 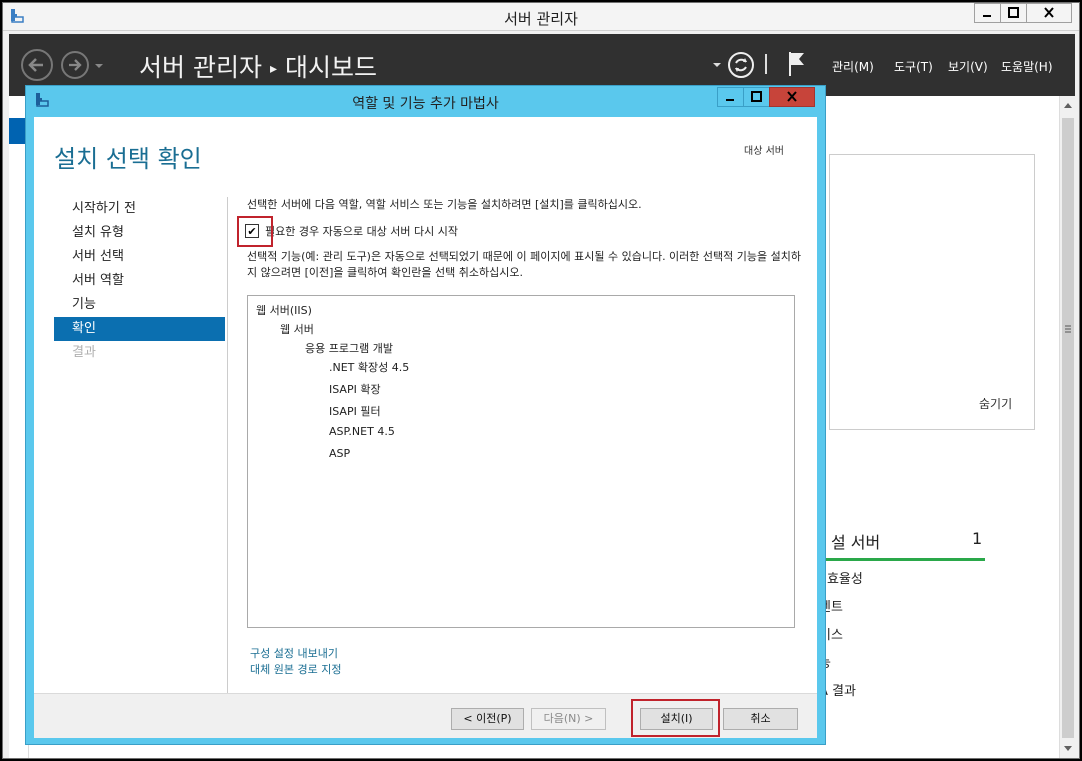 What do you see at coordinates (297, 329) in the screenshot?
I see `feature-item: 웹 서버` at bounding box center [297, 329].